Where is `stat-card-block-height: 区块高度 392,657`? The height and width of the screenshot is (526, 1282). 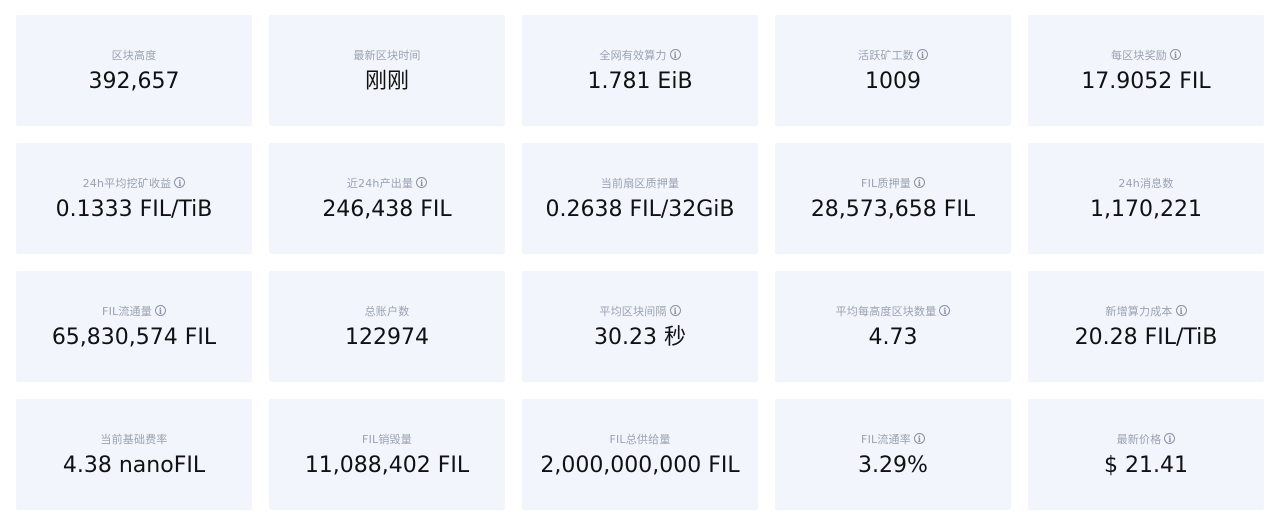
stat-card-block-height: 区块高度 392,657 is located at coordinates (134, 70).